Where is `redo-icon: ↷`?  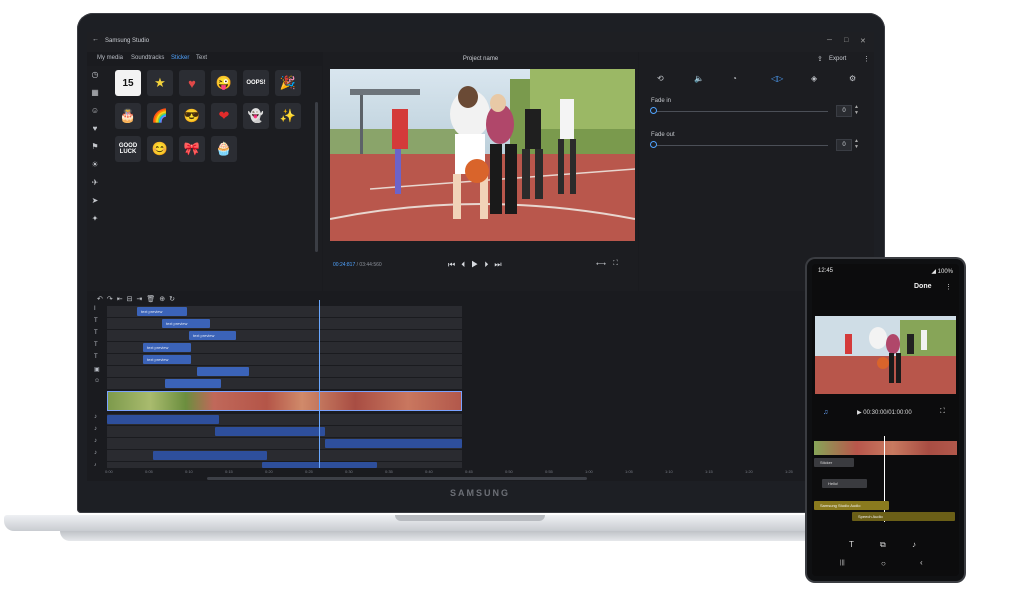 redo-icon: ↷ is located at coordinates (112, 299).